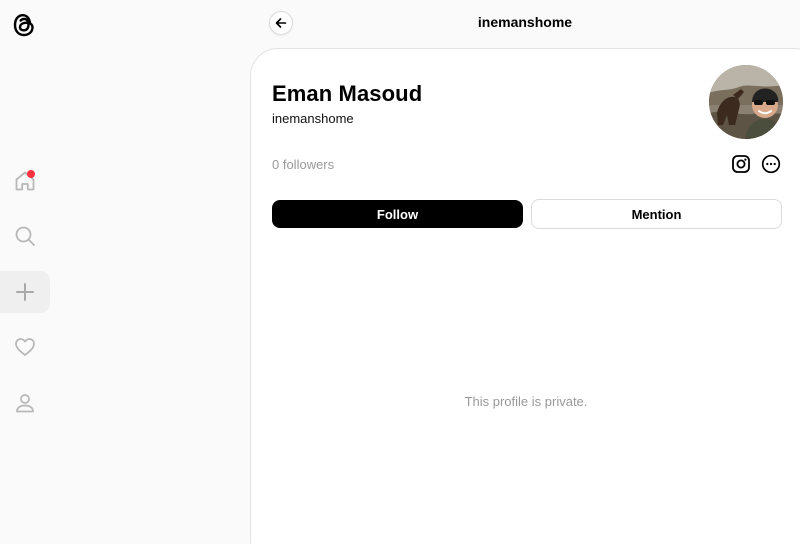 The width and height of the screenshot is (800, 544). I want to click on search-icon, so click(25, 236).